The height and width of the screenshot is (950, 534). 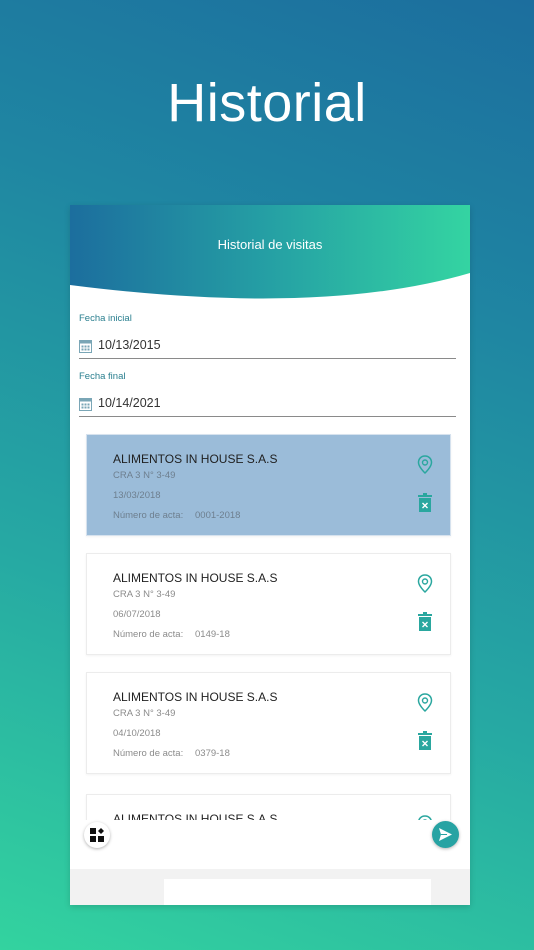 I want to click on send-button, so click(x=445, y=834).